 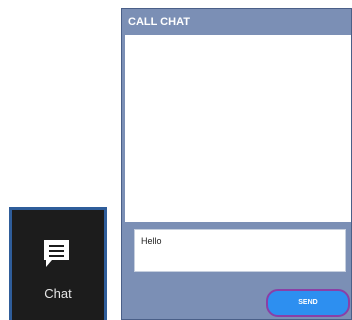 What do you see at coordinates (240, 250) in the screenshot?
I see `message-input: Hello` at bounding box center [240, 250].